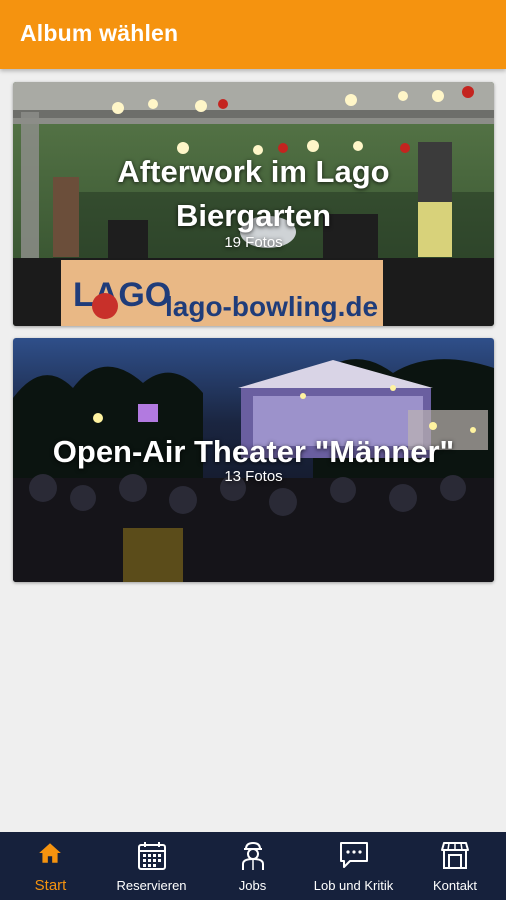 This screenshot has width=506, height=900. I want to click on banner-logo-text: LAGO, so click(122, 295).